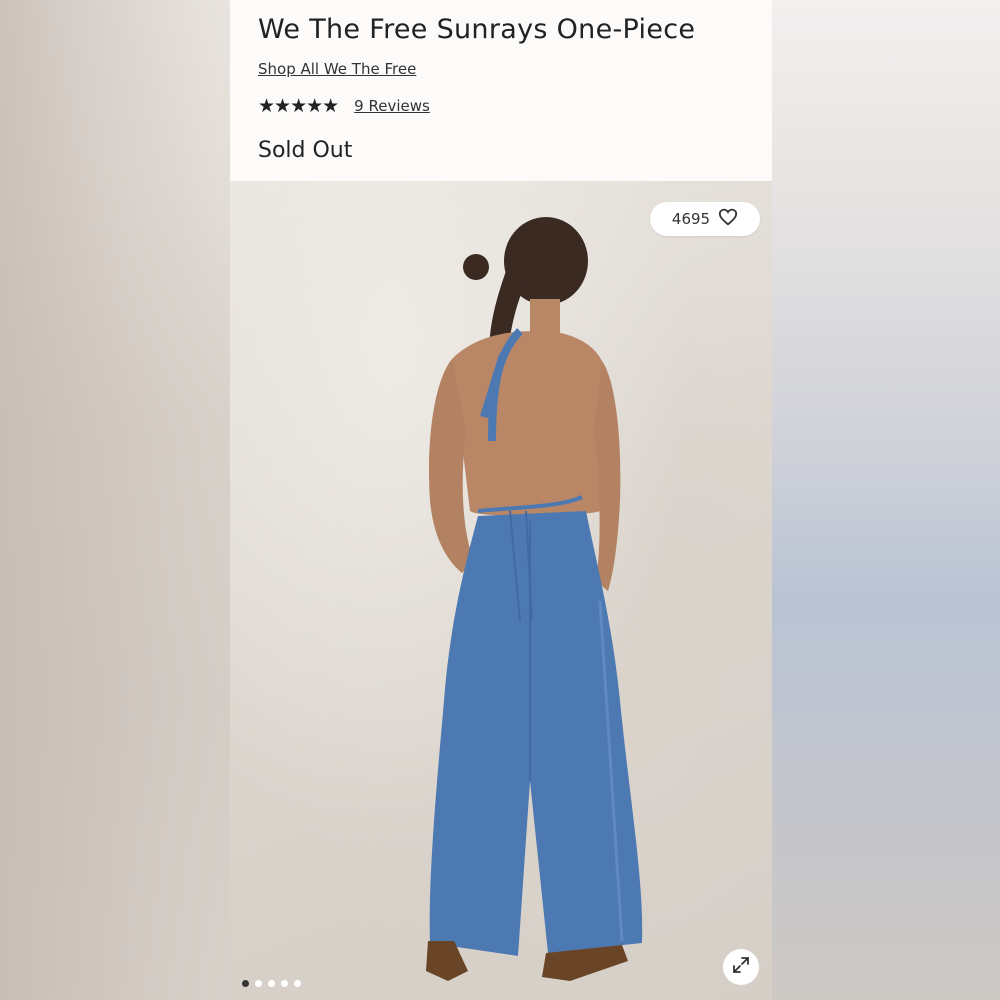 The image size is (1000, 1000). I want to click on like-button: 4695, so click(705, 219).